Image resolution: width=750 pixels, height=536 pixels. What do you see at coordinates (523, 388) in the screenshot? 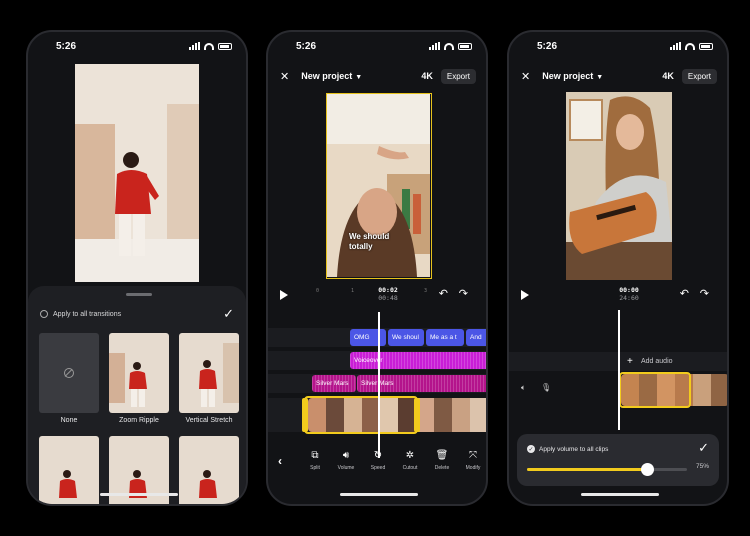
I see `speaker-icon: 🔈︎` at bounding box center [523, 388].